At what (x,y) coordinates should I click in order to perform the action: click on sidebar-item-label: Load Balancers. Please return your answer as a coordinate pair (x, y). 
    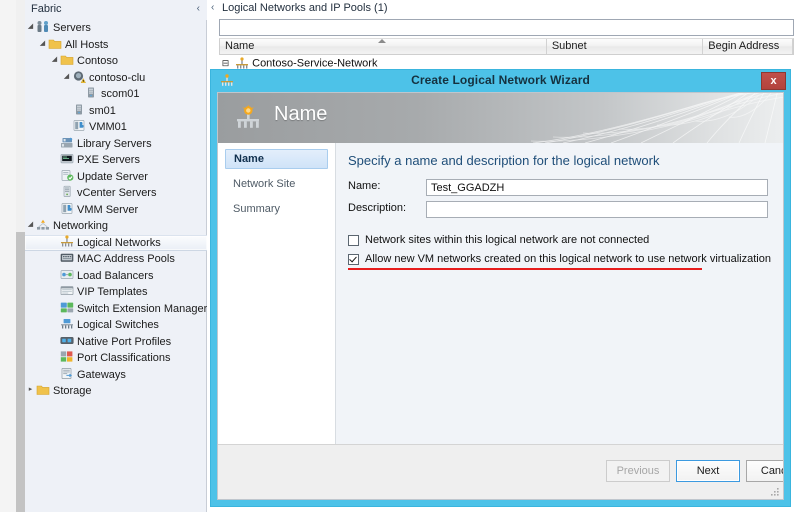
    Looking at the image, I should click on (115, 275).